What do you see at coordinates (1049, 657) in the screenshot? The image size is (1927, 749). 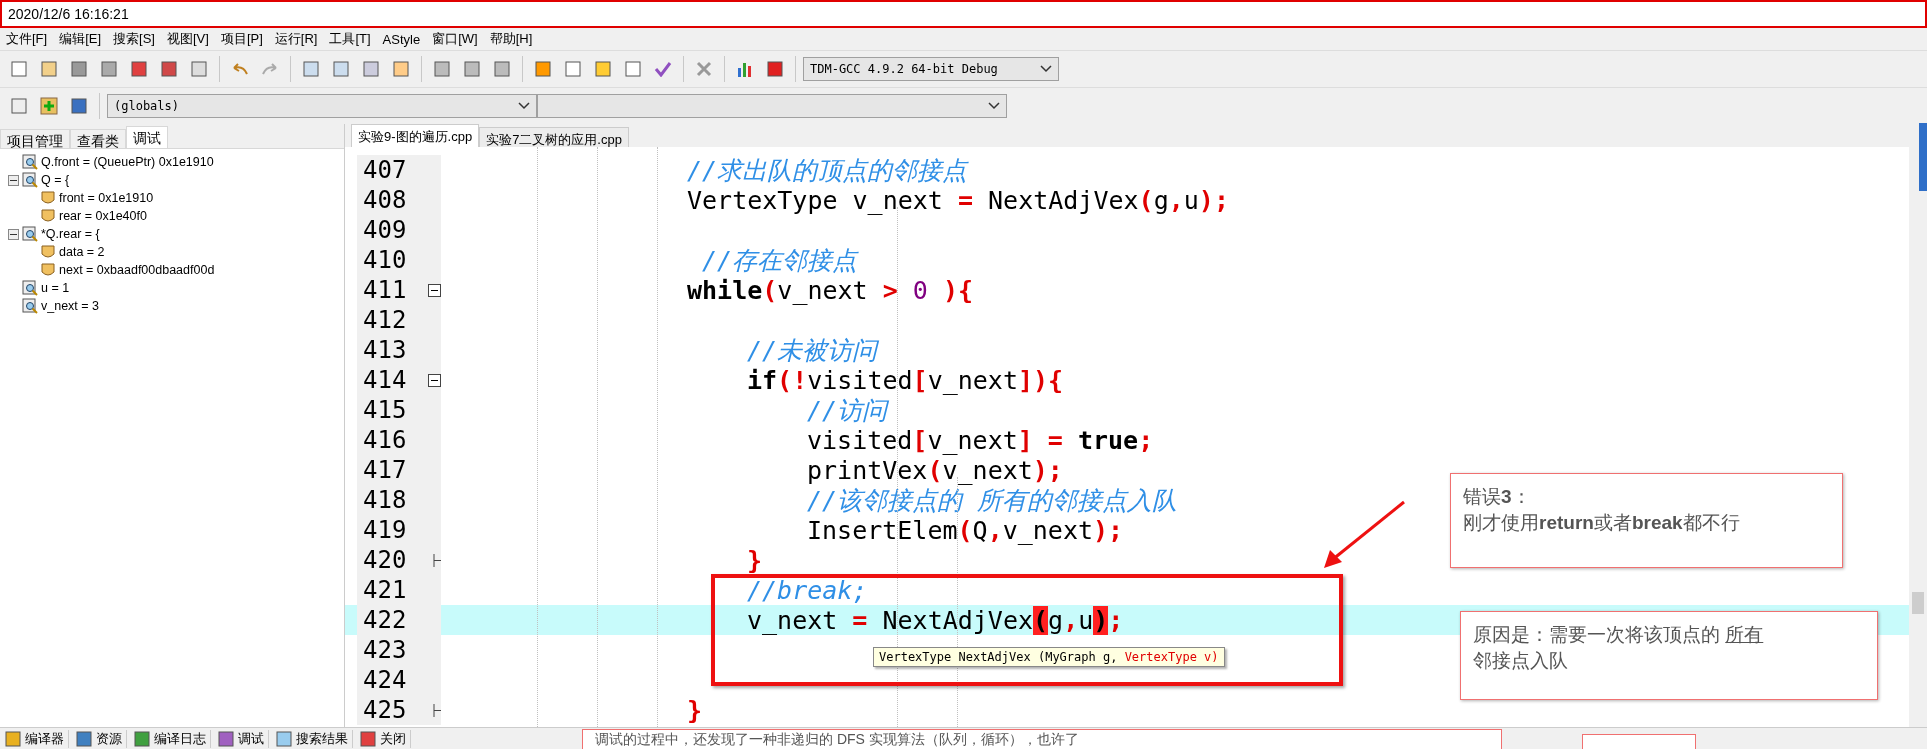 I see `signature-tooltip: VertexType NextAdjVex (MyGraph g, VertexType v)` at bounding box center [1049, 657].